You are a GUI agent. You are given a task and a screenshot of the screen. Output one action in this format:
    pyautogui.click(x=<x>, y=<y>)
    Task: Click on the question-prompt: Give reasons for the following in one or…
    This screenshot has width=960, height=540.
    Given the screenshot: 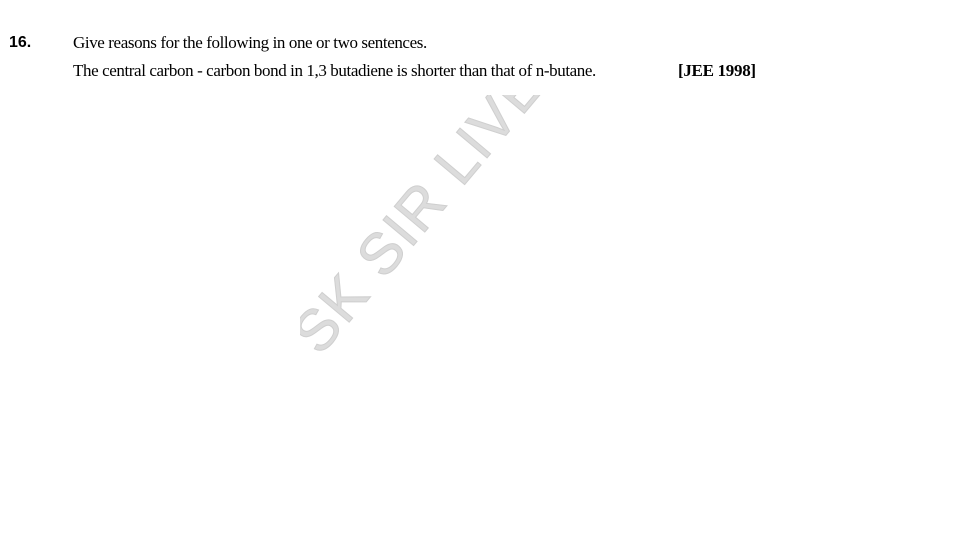 What is the action you would take?
    pyautogui.click(x=250, y=42)
    